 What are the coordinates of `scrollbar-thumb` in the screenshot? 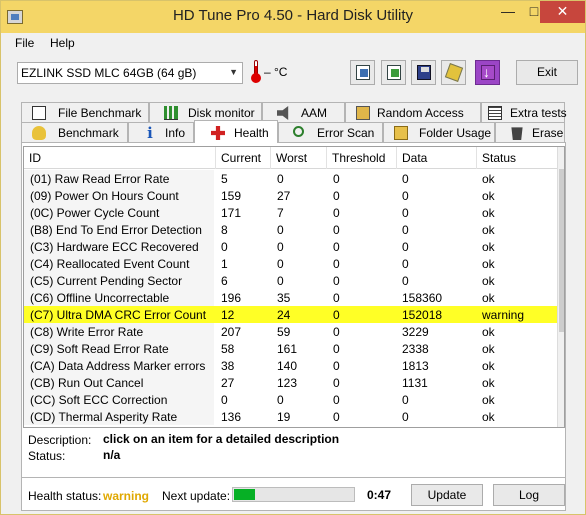 It's located at (561, 250).